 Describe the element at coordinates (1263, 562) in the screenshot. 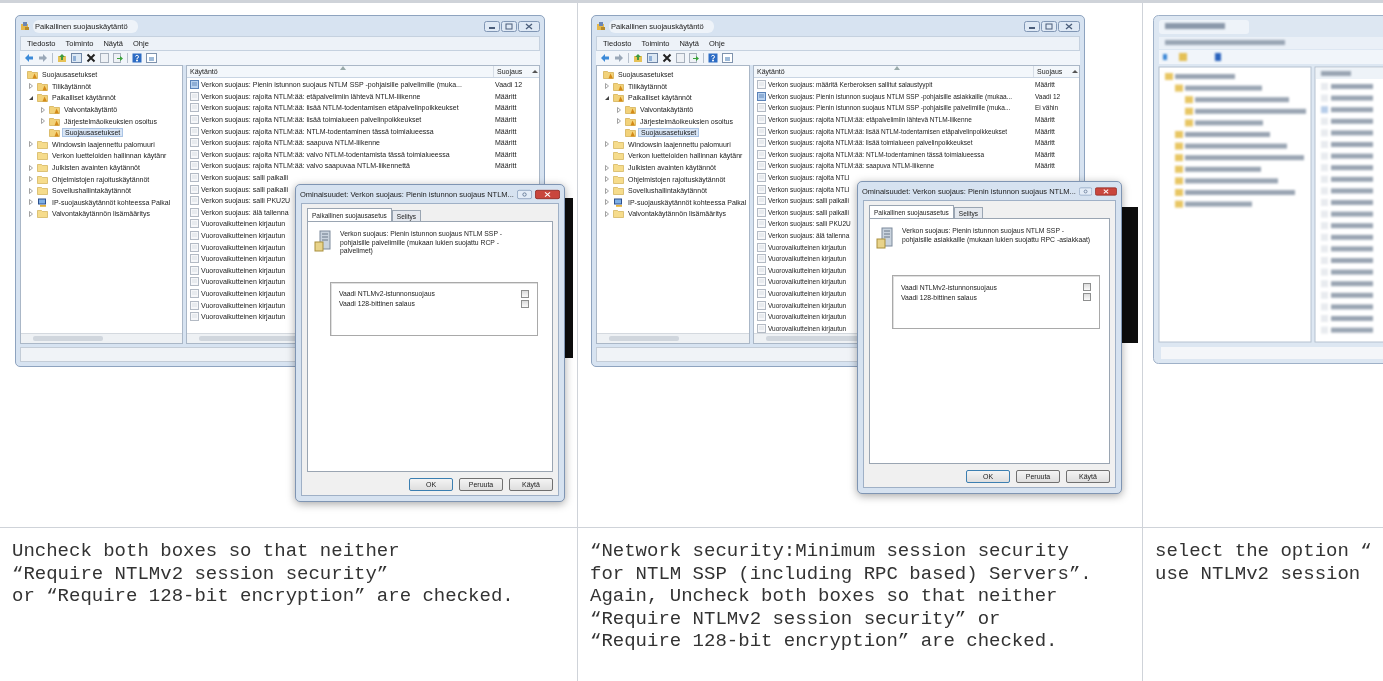

I see `instruction-text: select the option “ use NTLMv2 session` at that location.